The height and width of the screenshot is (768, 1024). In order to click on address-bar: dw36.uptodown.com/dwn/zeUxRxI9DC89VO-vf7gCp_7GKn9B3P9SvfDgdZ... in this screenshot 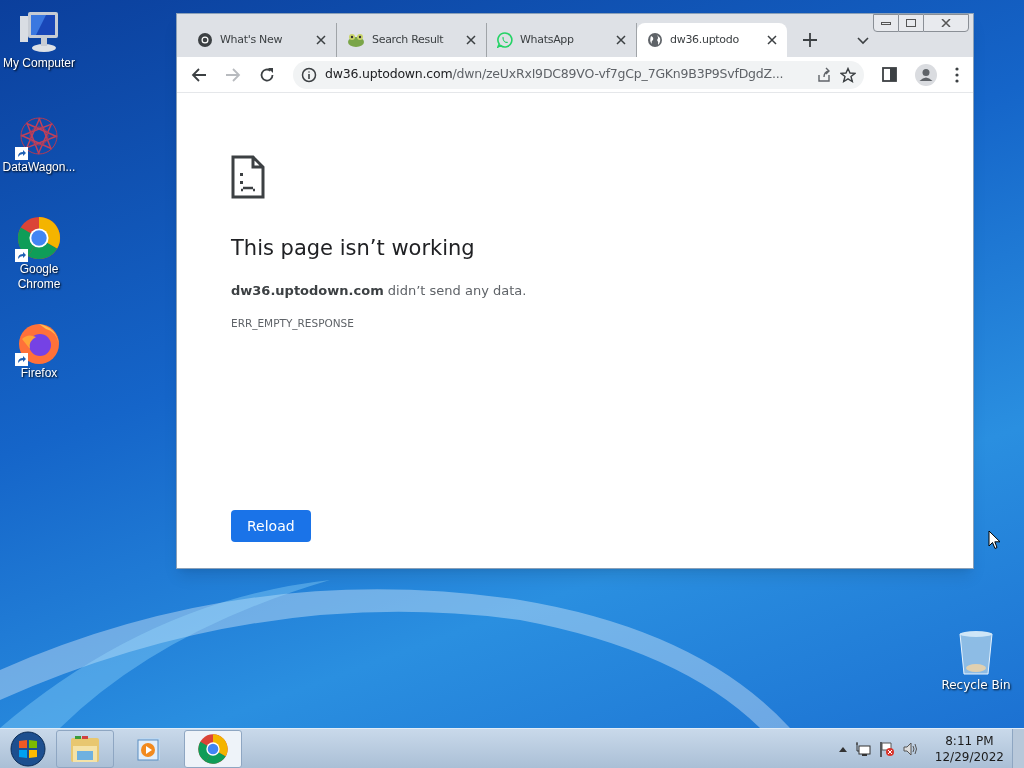, I will do `click(578, 74)`.